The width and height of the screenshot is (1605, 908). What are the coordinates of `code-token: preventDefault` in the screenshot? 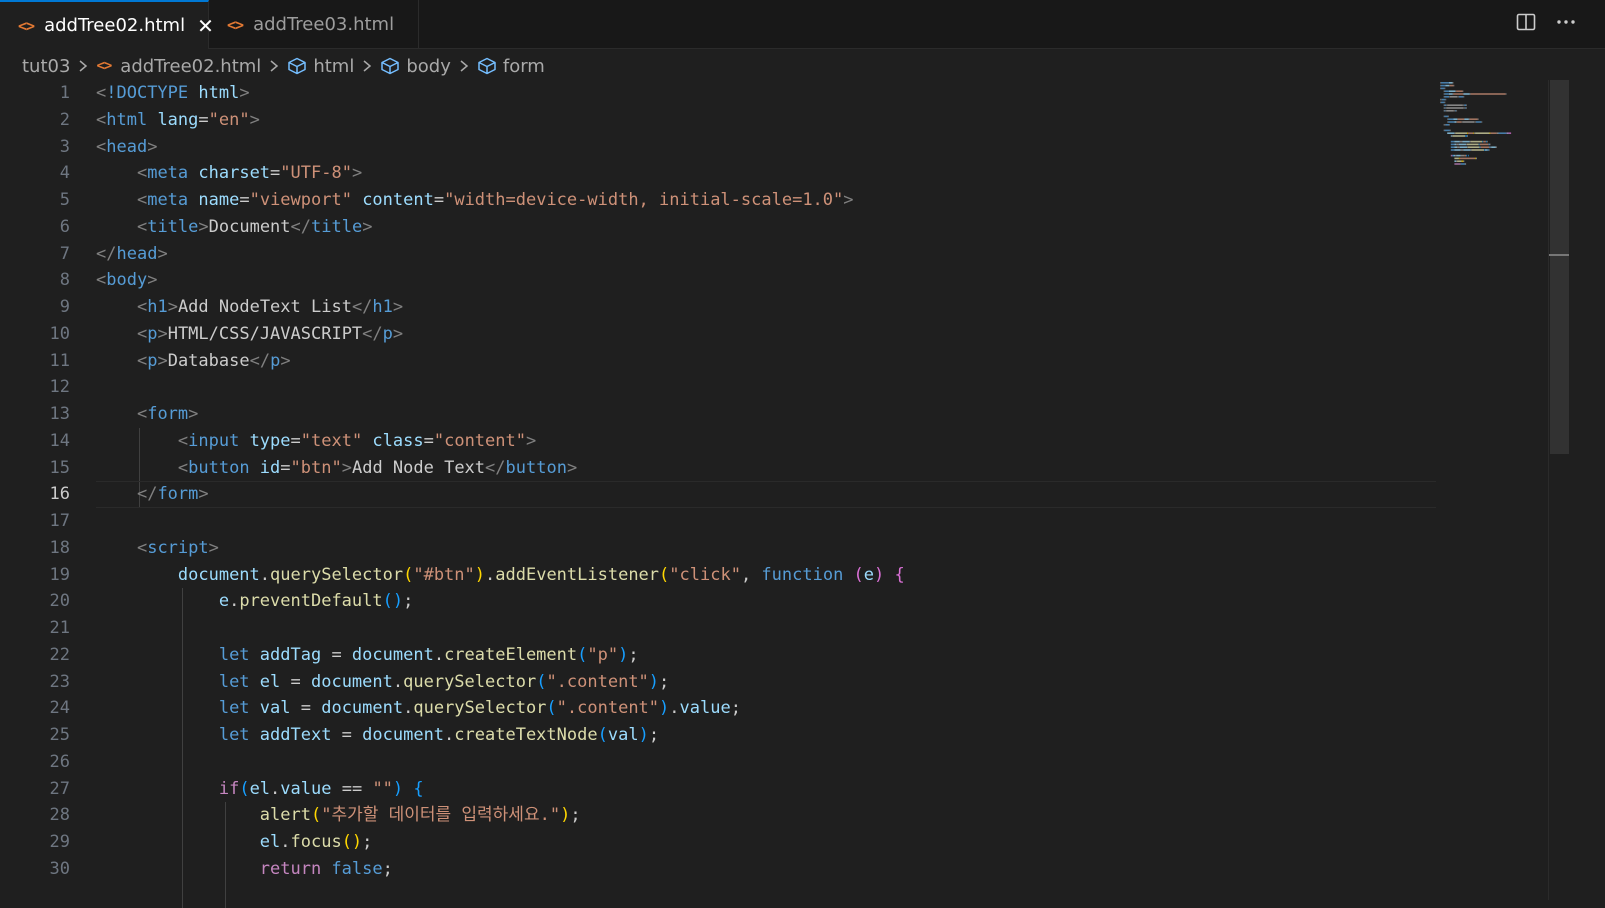 It's located at (311, 601).